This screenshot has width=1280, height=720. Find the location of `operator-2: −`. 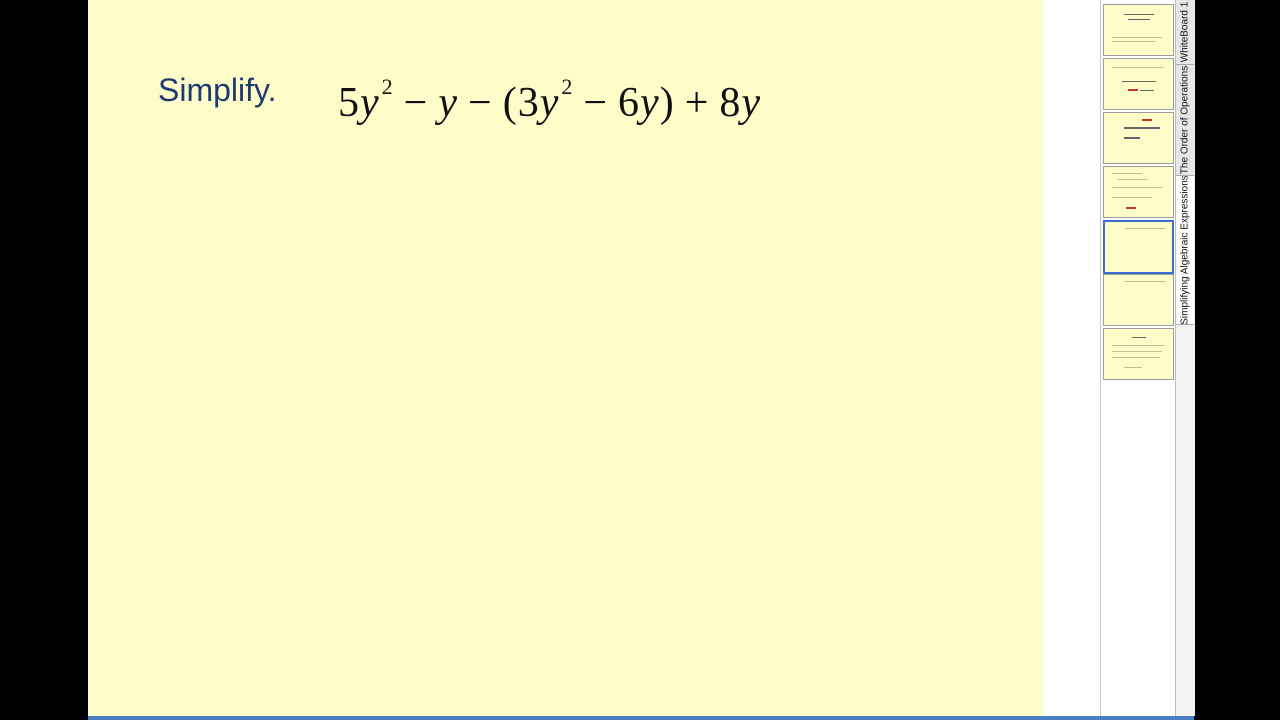

operator-2: − is located at coordinates (480, 103).